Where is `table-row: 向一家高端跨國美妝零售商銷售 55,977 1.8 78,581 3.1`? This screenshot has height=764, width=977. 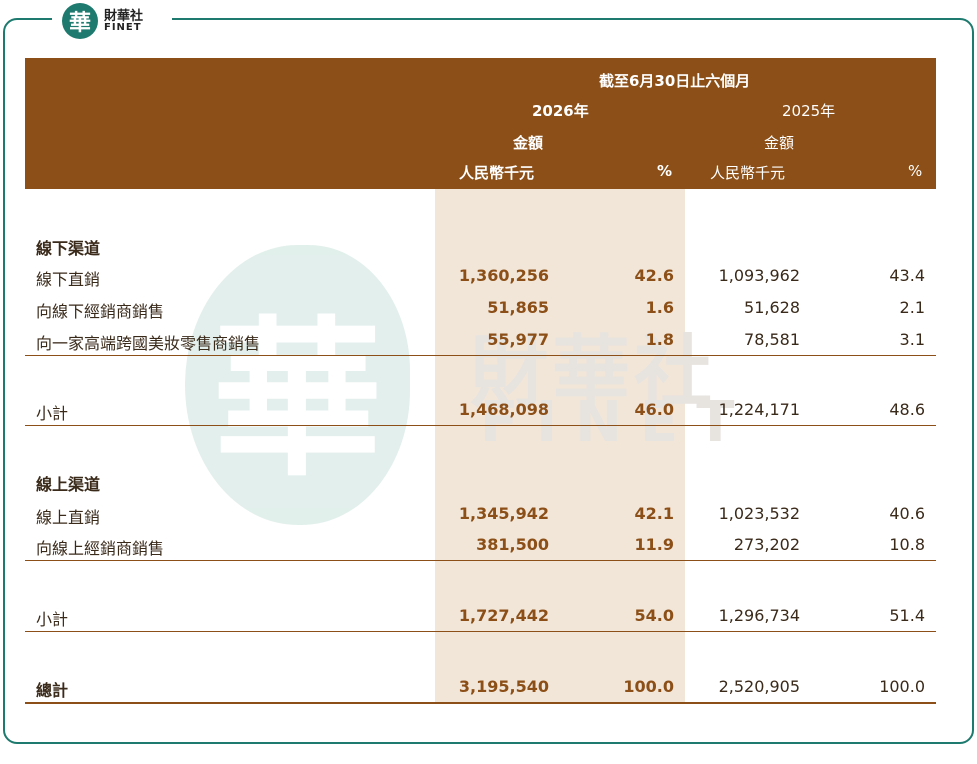
table-row: 向一家高端跨國美妝零售商銷售 55,977 1.8 78,581 3.1 is located at coordinates (480, 341).